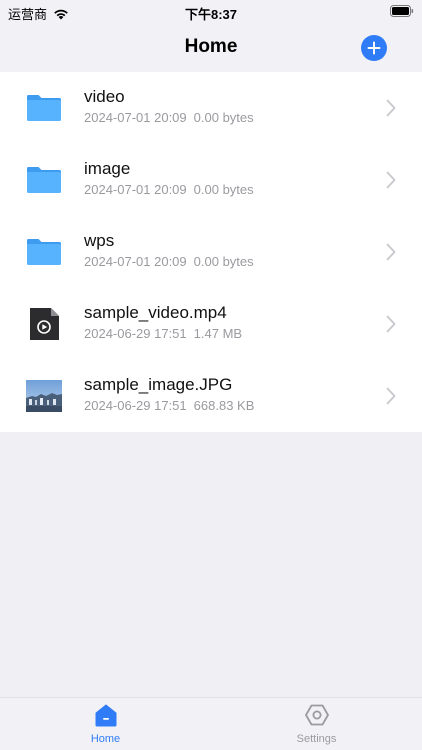 The width and height of the screenshot is (422, 750). I want to click on file-name: image, so click(107, 168).